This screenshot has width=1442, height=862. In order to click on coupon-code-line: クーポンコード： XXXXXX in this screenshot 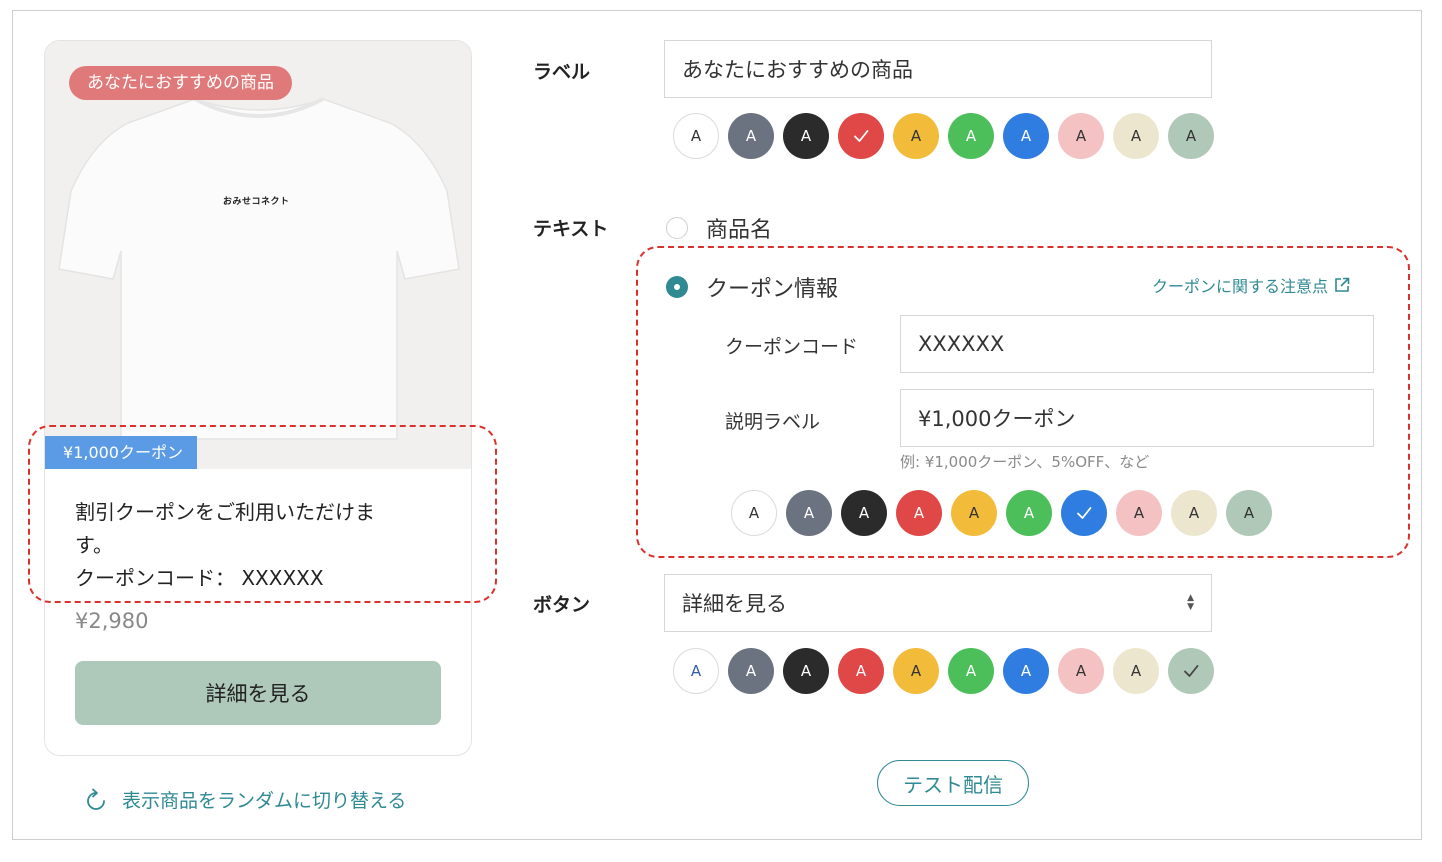, I will do `click(199, 578)`.